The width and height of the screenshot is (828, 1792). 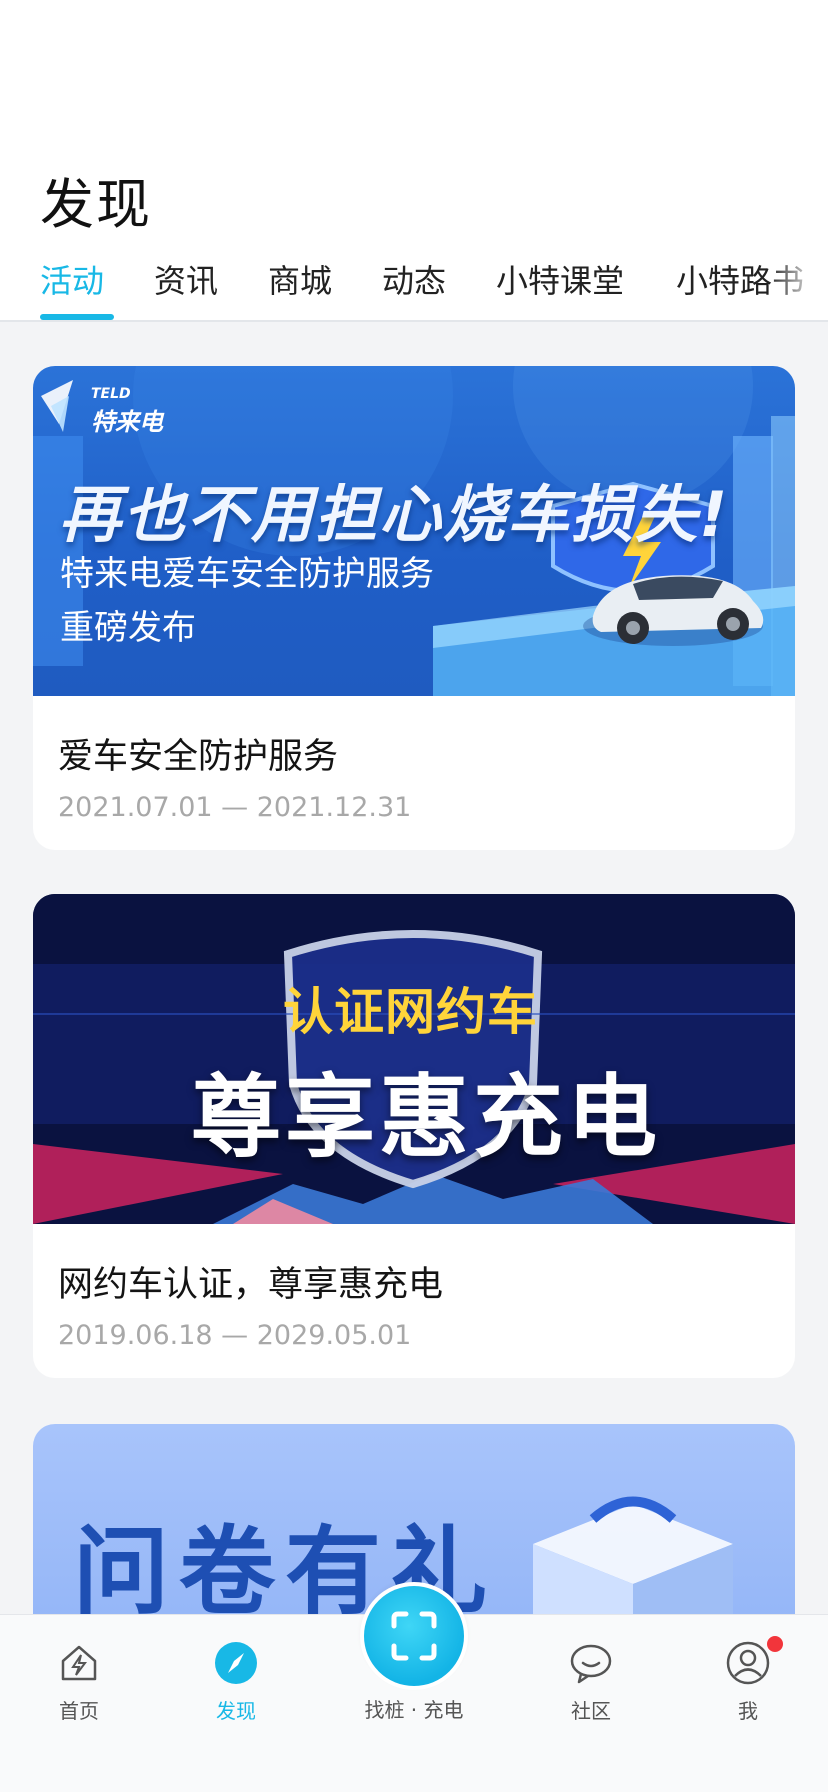 I want to click on scan-charge-label: 找桩 · 充电, so click(x=414, y=1710).